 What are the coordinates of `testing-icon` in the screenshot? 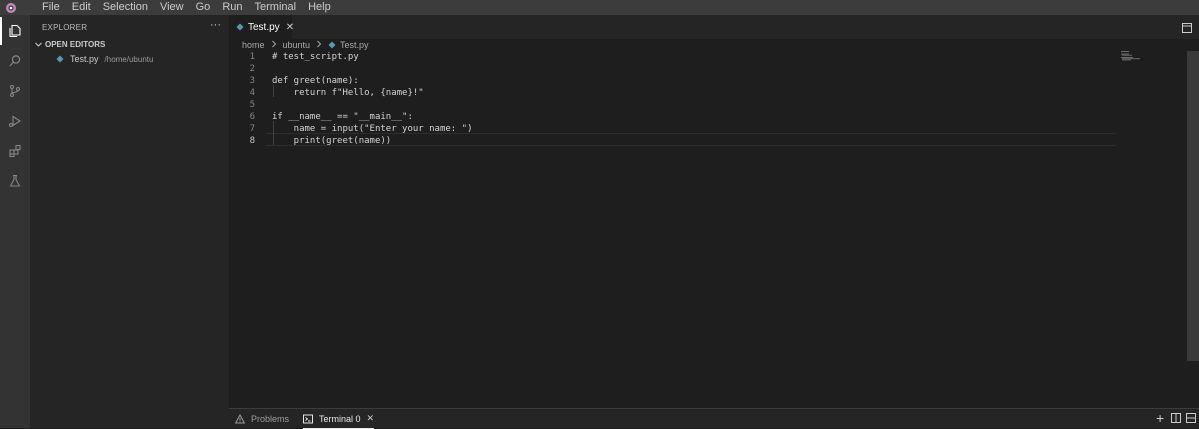 It's located at (15, 181).